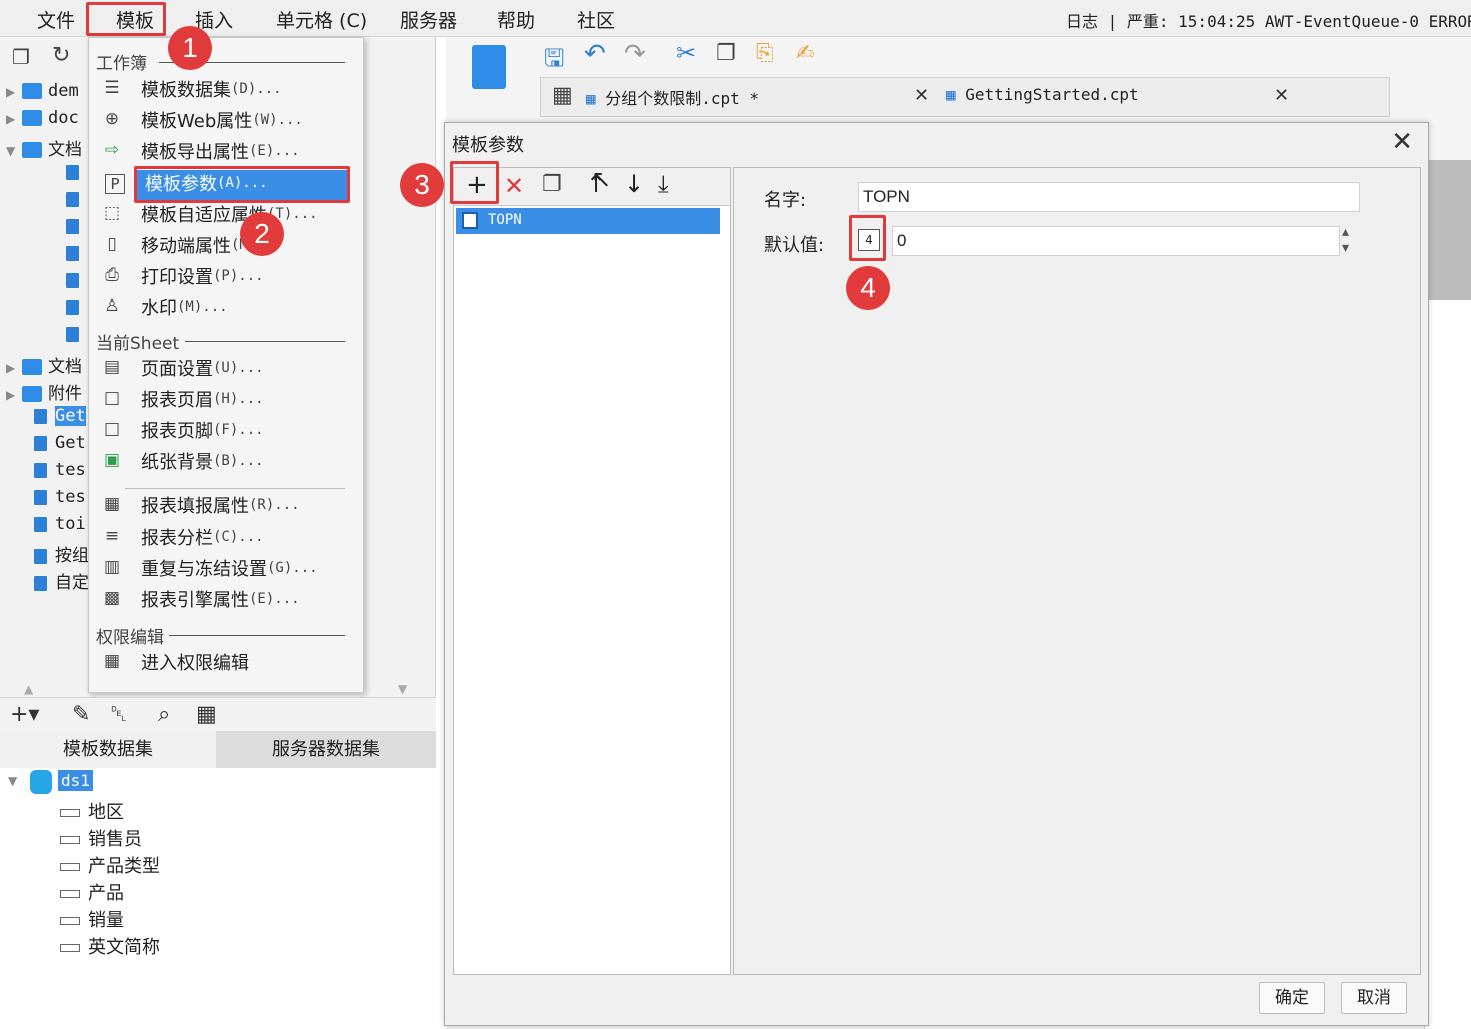 This screenshot has width=1471, height=1029. What do you see at coordinates (44, 148) in the screenshot?
I see `tree-folder: ▼ 文档` at bounding box center [44, 148].